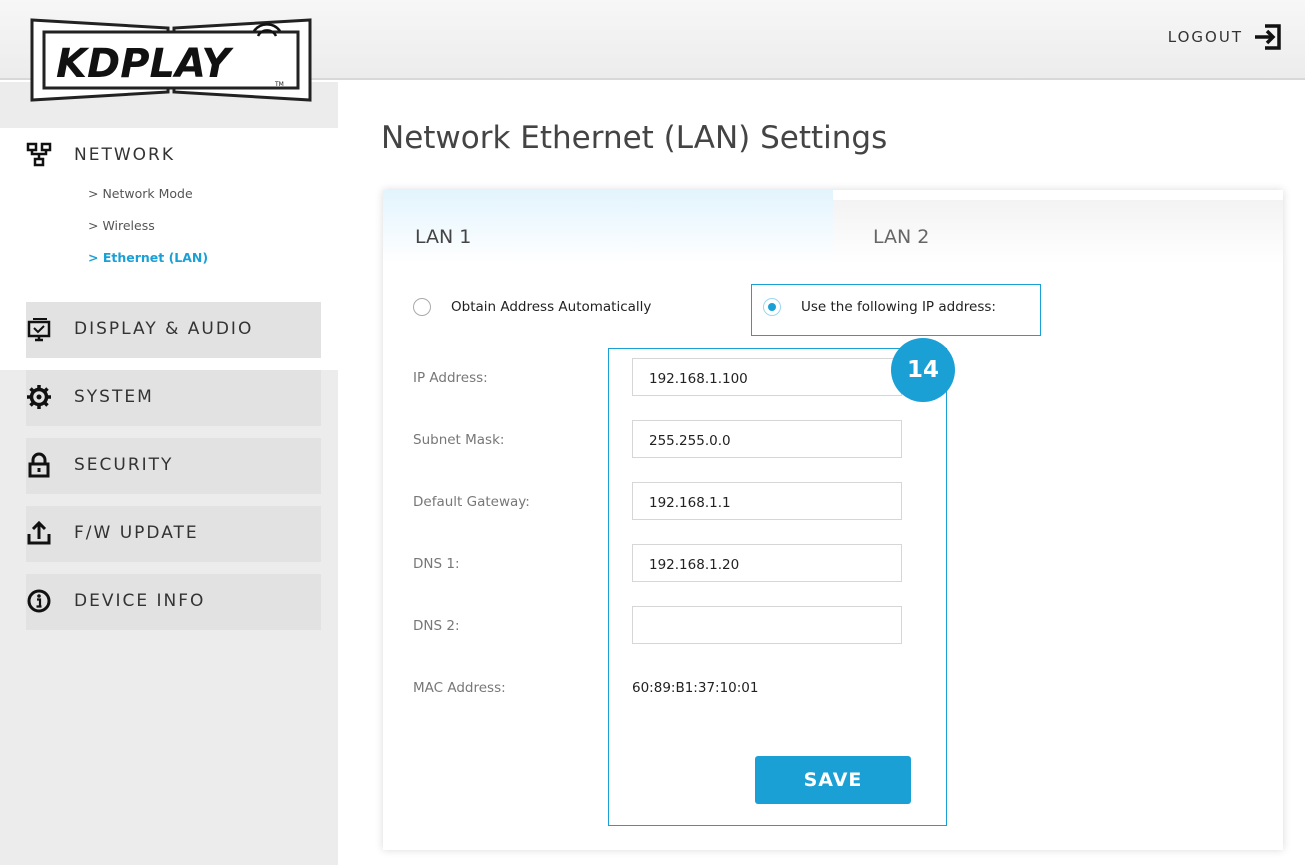 Image resolution: width=1305 pixels, height=865 pixels. What do you see at coordinates (634, 138) in the screenshot?
I see `page-title: Network Ethernet (LAN) Settings` at bounding box center [634, 138].